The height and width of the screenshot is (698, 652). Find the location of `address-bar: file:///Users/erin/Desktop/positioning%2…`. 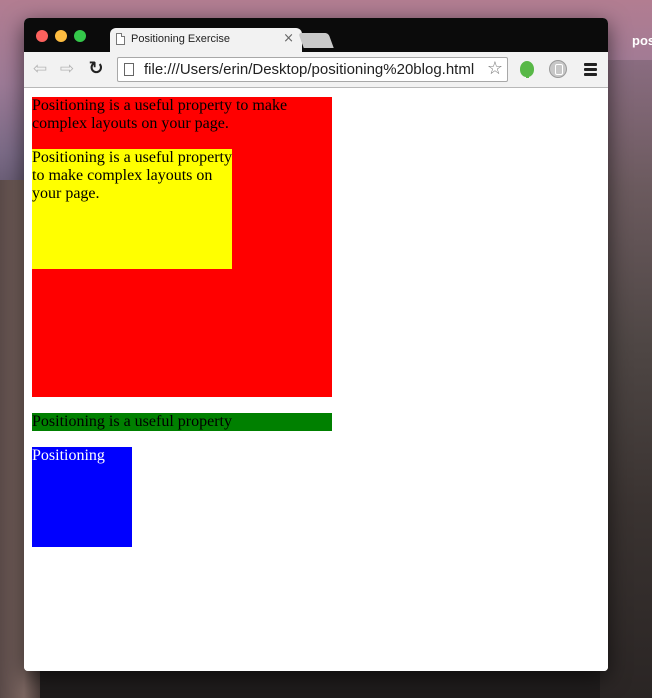

address-bar: file:///Users/erin/Desktop/positioning%2… is located at coordinates (312, 69).